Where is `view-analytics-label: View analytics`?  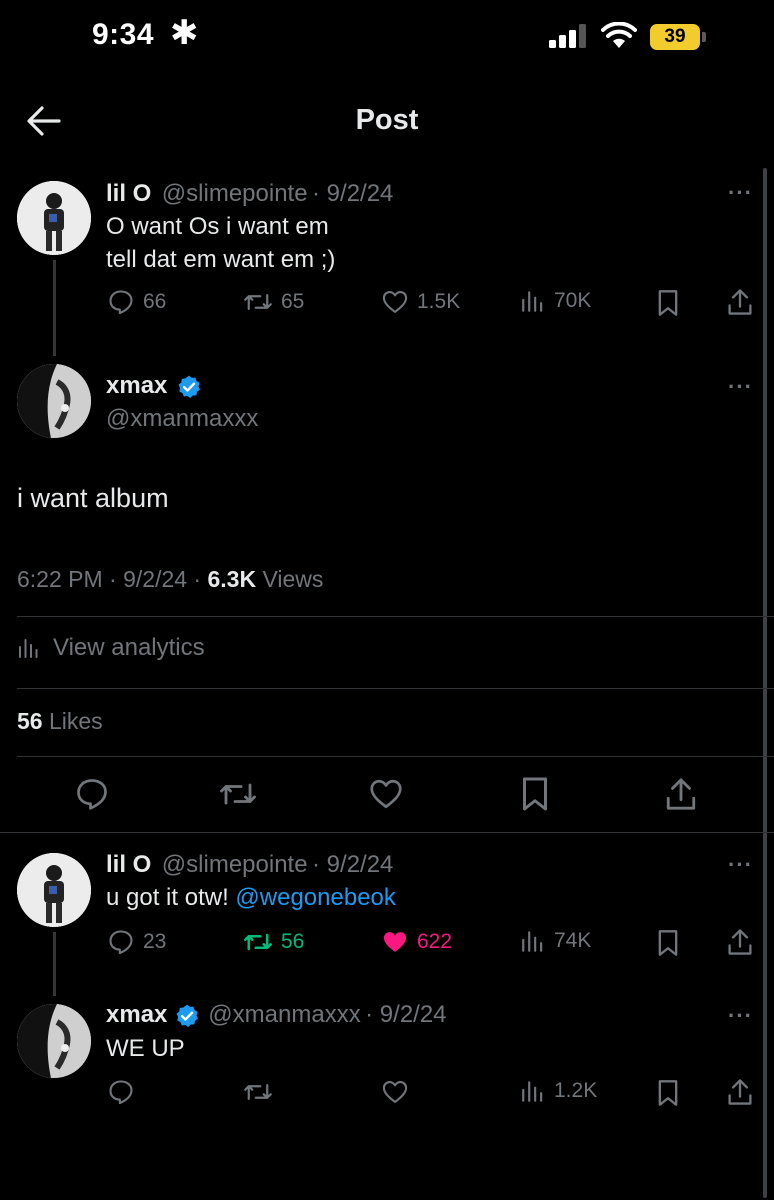
view-analytics-label: View analytics is located at coordinates (129, 647).